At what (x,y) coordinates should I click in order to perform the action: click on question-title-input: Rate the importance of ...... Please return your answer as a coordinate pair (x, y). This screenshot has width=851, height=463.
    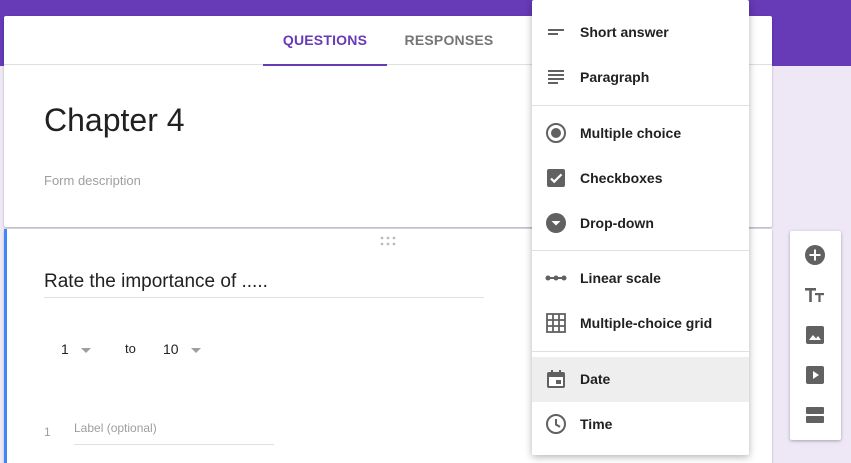
    Looking at the image, I should click on (264, 284).